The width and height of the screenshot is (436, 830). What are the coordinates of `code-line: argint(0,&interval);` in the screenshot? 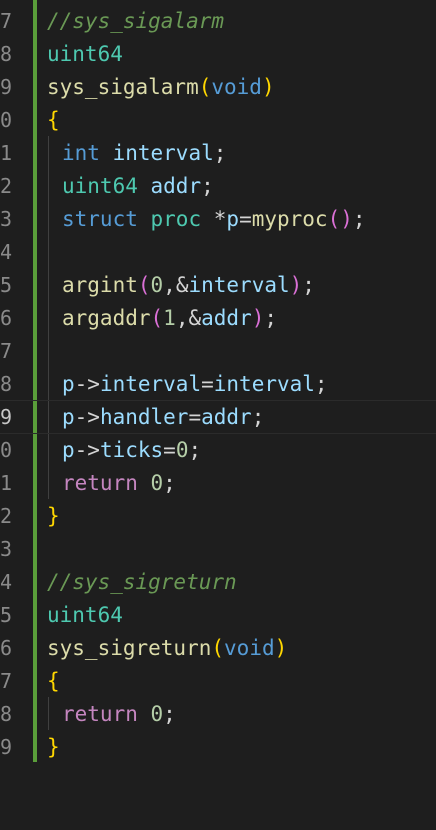 It's located at (218, 285).